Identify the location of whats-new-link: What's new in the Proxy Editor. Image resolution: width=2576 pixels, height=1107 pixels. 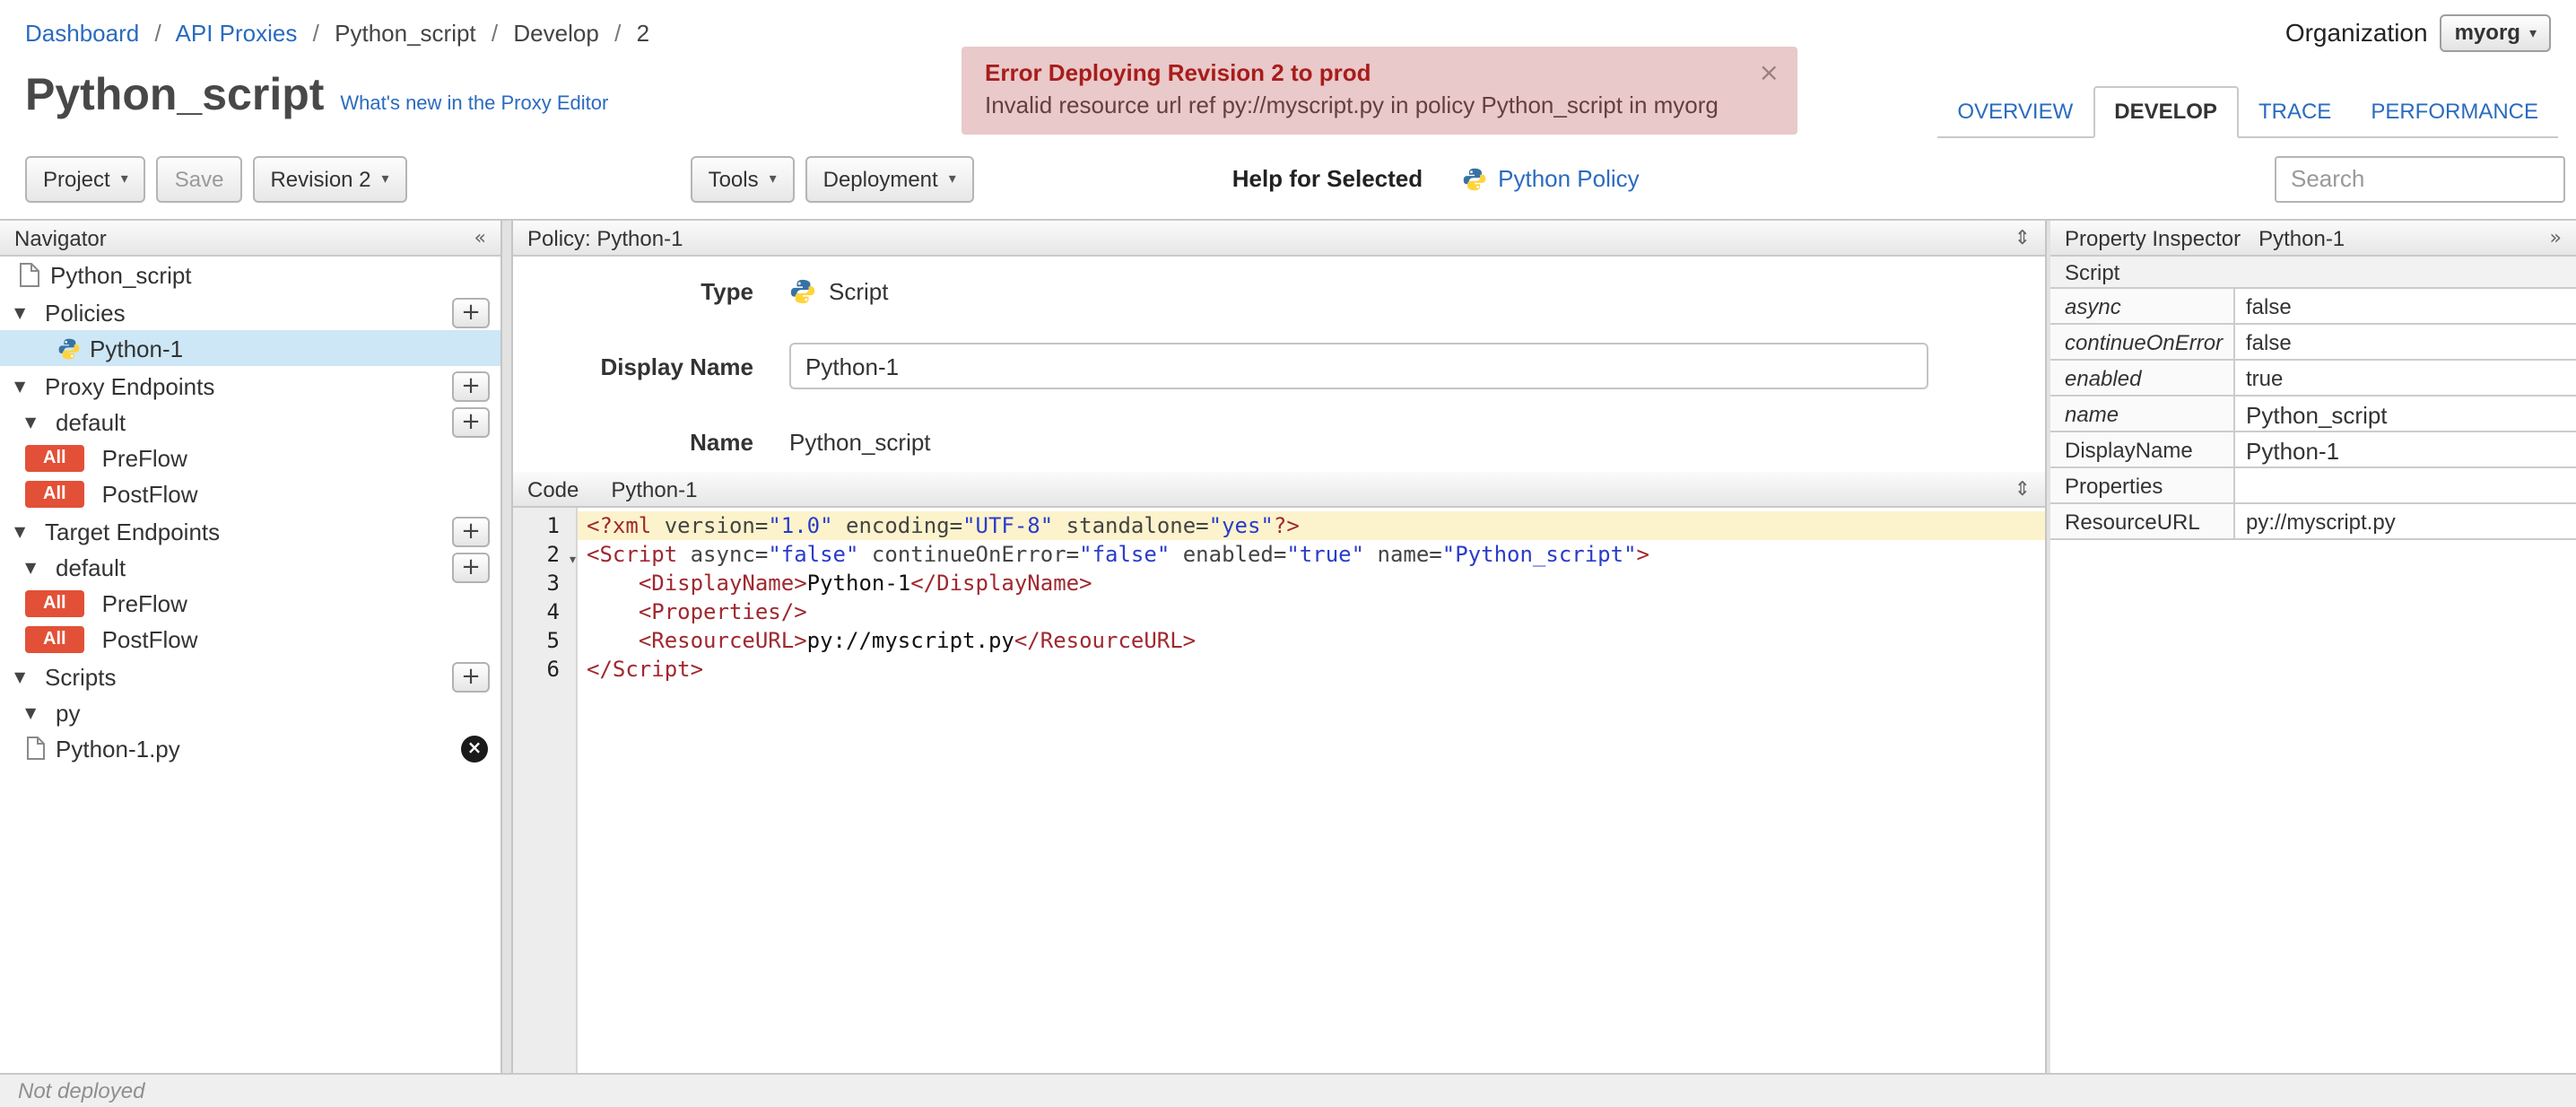
(474, 104).